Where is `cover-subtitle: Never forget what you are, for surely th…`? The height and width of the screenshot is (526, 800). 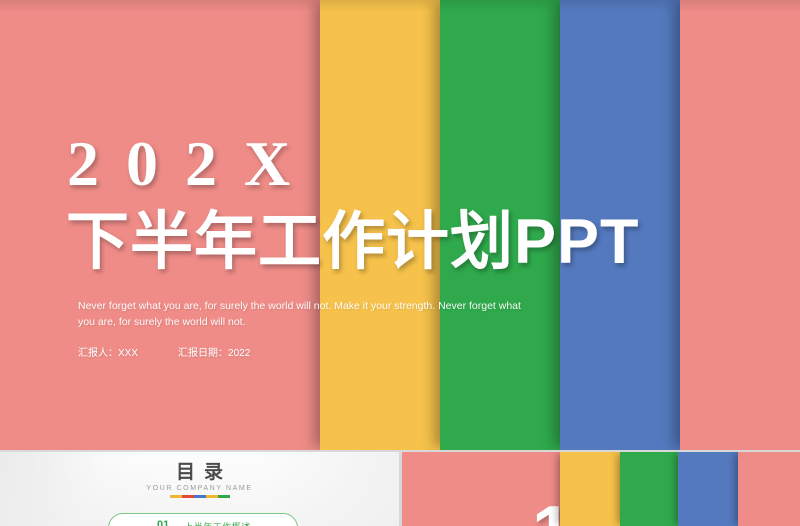 cover-subtitle: Never forget what you are, for surely th… is located at coordinates (299, 314).